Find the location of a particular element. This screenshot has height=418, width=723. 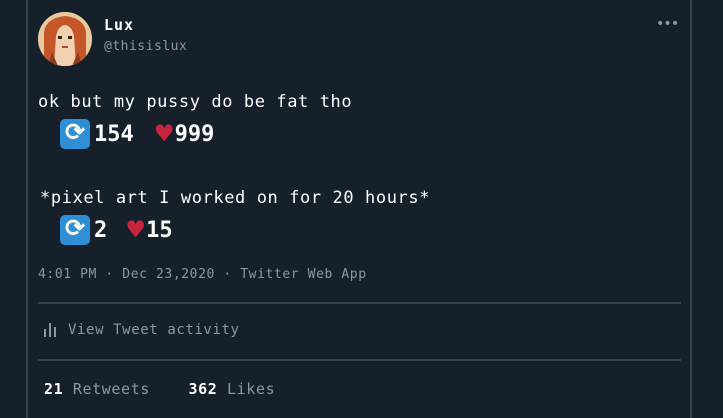

avatar-image is located at coordinates (65, 39).